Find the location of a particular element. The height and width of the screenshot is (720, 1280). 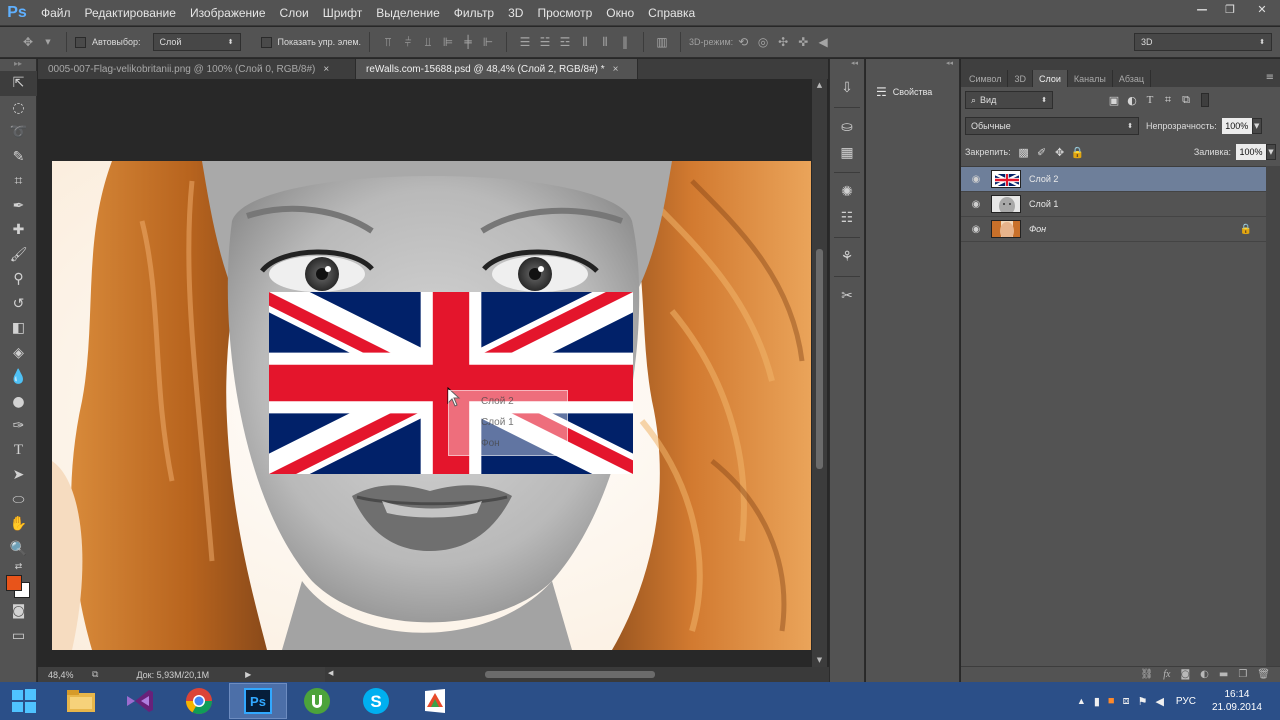

eraser-tool-icon: ◧ is located at coordinates (18, 328).